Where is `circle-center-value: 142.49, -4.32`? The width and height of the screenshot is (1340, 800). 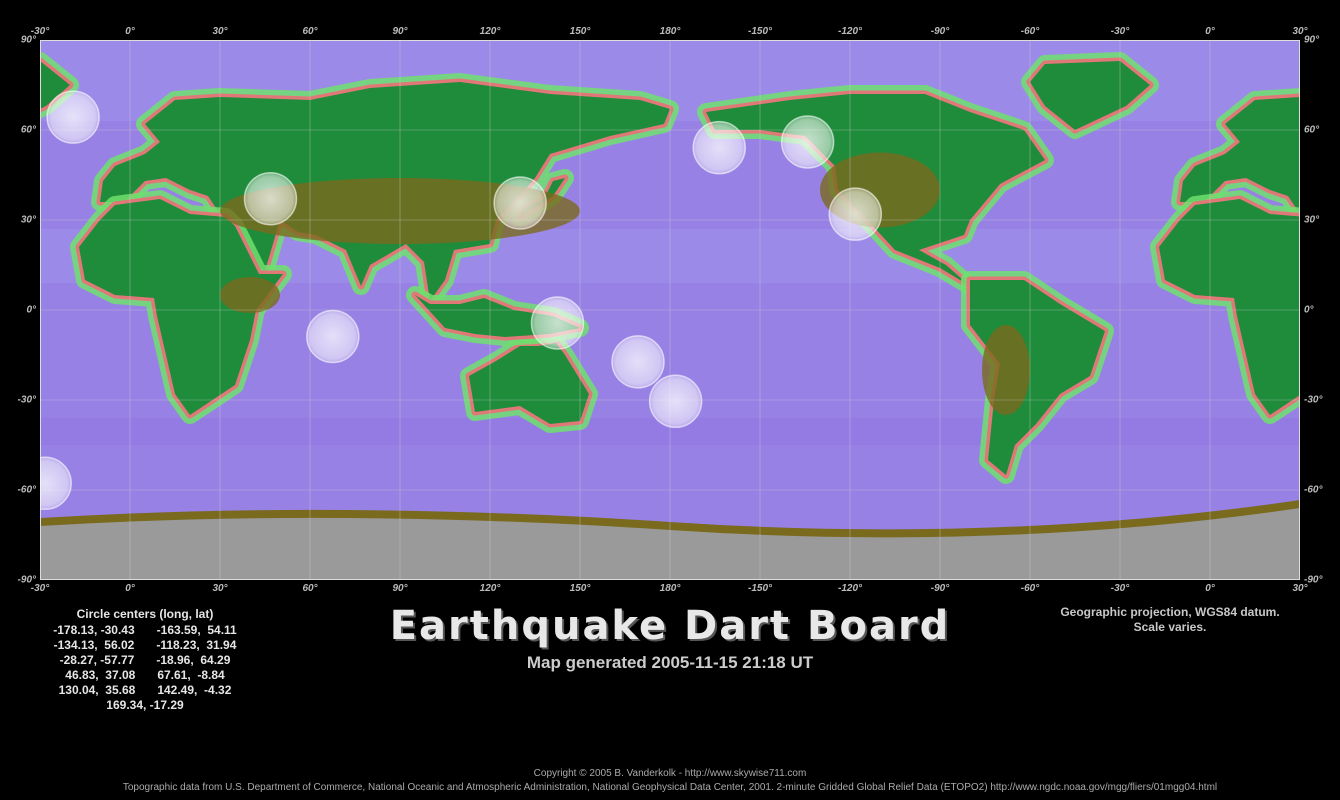
circle-center-value: 142.49, -4.32 is located at coordinates (194, 690).